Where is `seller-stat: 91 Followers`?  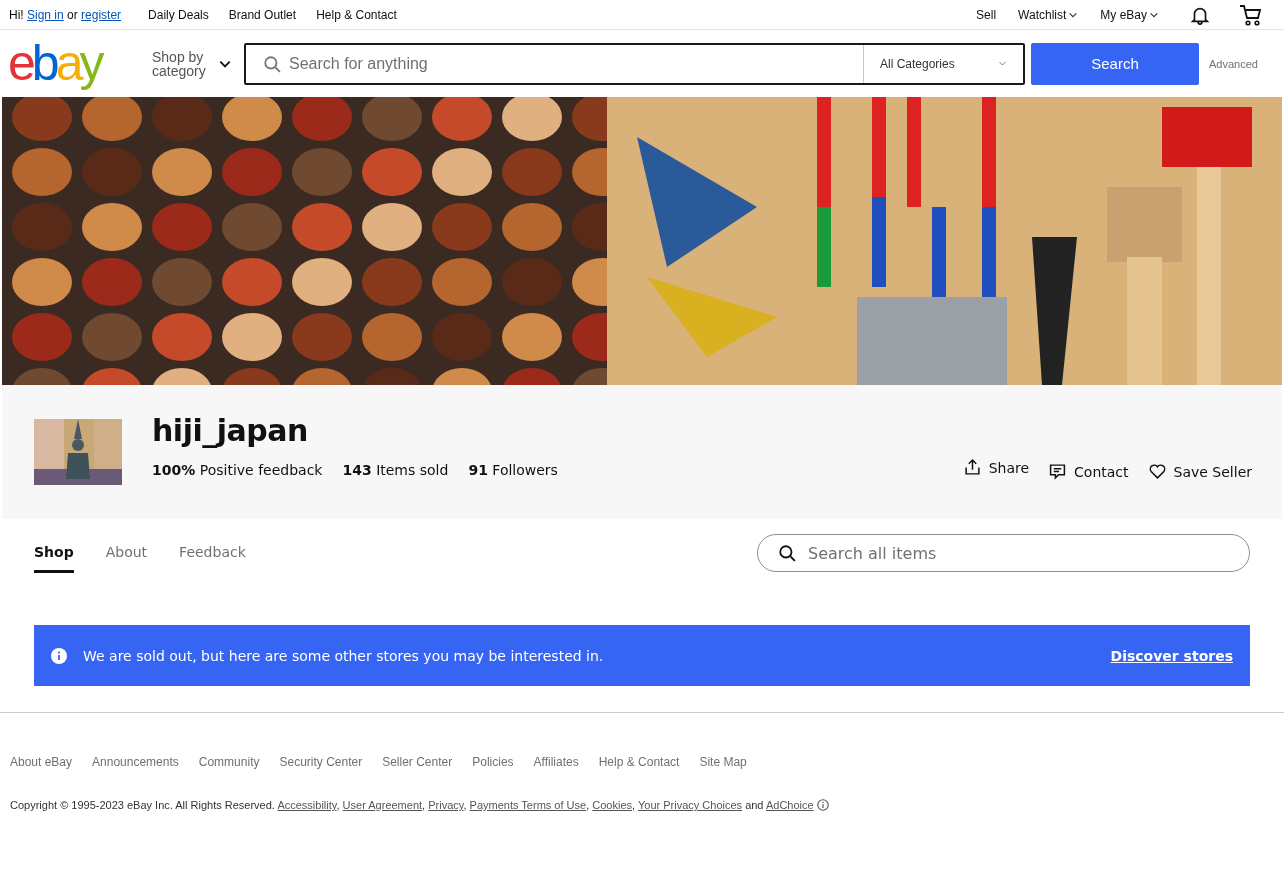
seller-stat: 91 Followers is located at coordinates (513, 470).